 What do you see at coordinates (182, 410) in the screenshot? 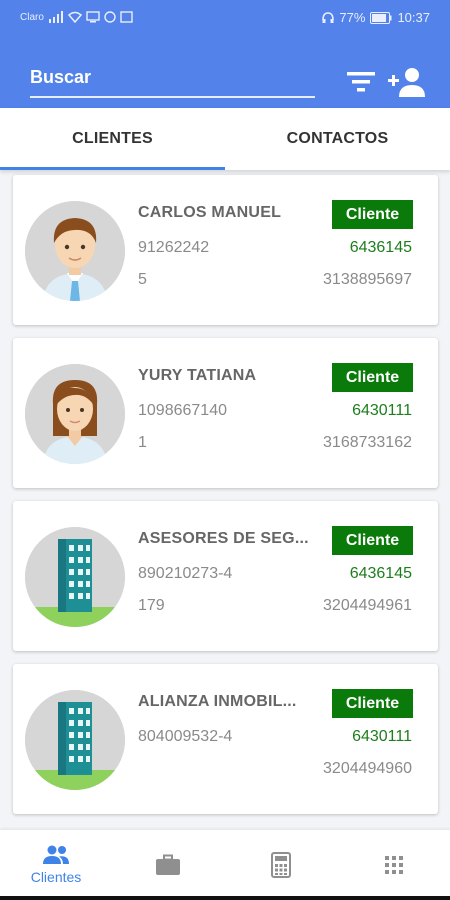
I see `client-document: 1098667140` at bounding box center [182, 410].